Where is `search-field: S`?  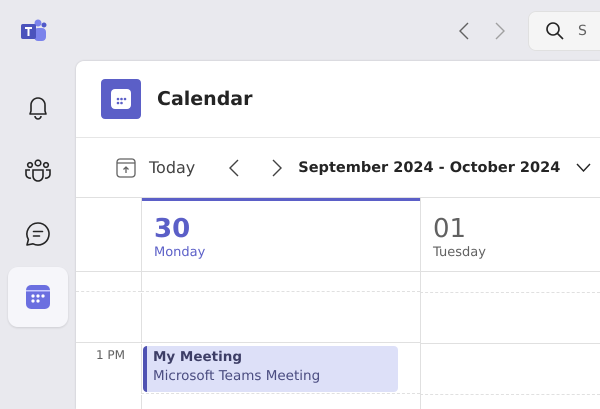 search-field: S is located at coordinates (564, 30).